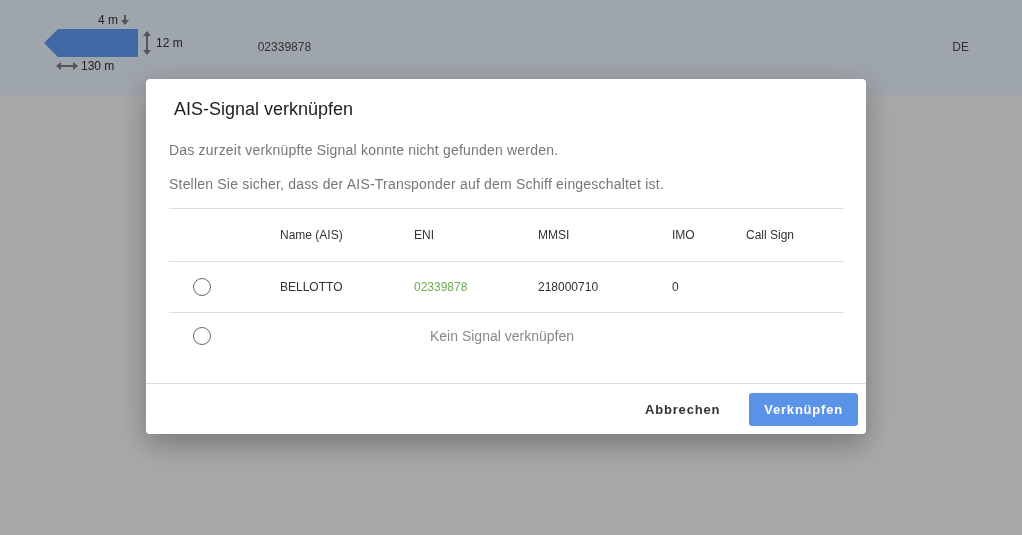 The width and height of the screenshot is (1022, 535). Describe the element at coordinates (312, 235) in the screenshot. I see `column-header: Name (AIS)` at that location.